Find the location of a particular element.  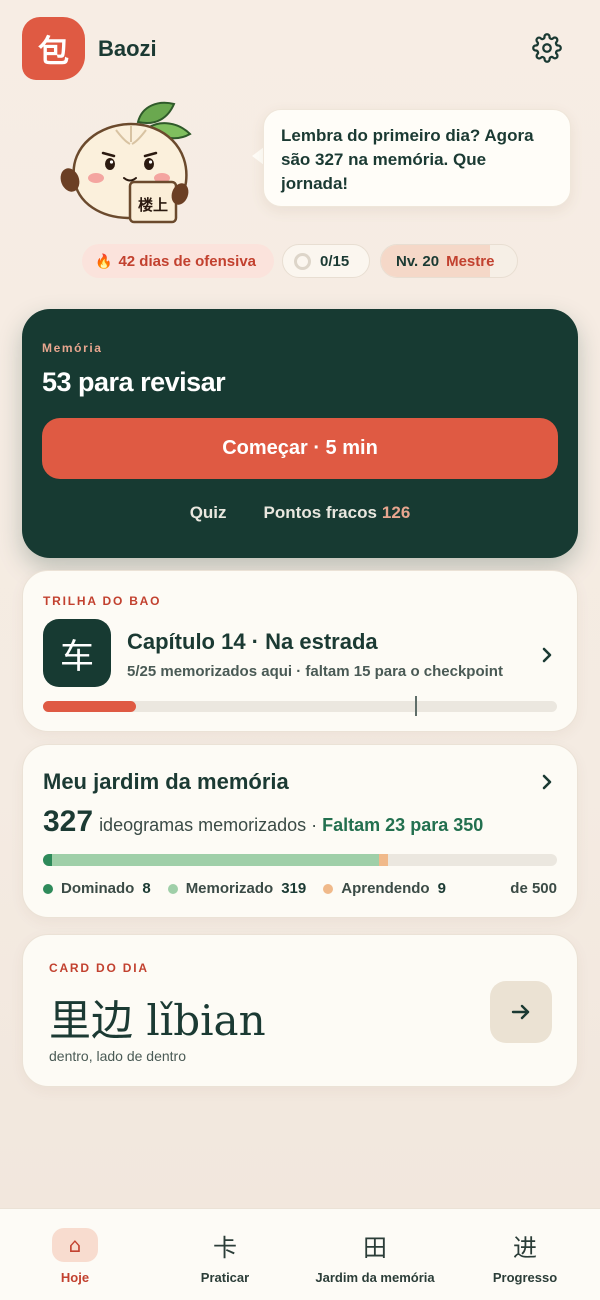

legend-name: Aprendendo is located at coordinates (385, 888).